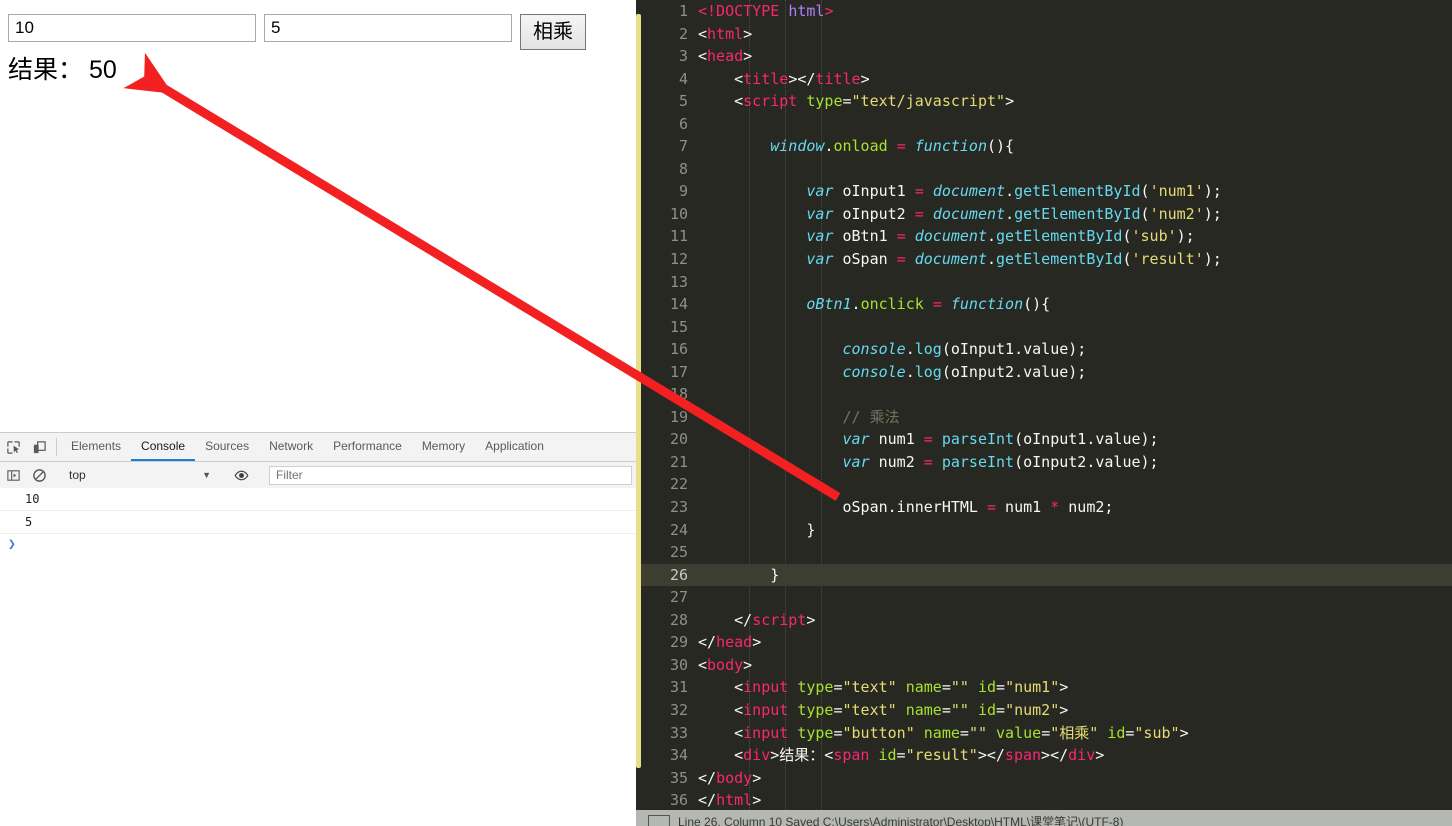 This screenshot has height=826, width=1452. I want to click on code-line: 24 }, so click(1046, 530).